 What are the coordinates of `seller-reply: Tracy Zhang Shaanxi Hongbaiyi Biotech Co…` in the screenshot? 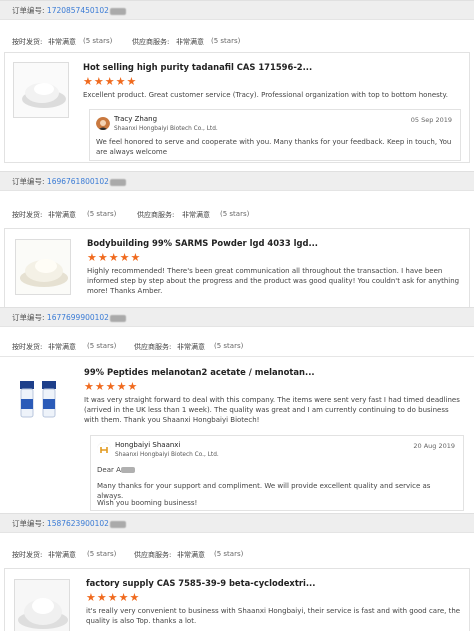 It's located at (275, 135).